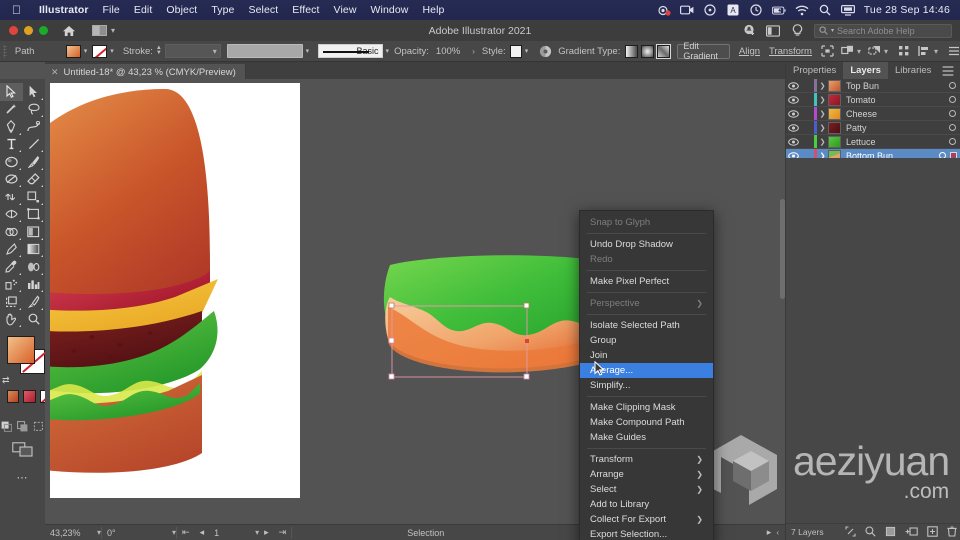 Image resolution: width=960 pixels, height=540 pixels. What do you see at coordinates (873, 100) in the screenshot?
I see `layer-row-tomato: ❯ Tomato` at bounding box center [873, 100].